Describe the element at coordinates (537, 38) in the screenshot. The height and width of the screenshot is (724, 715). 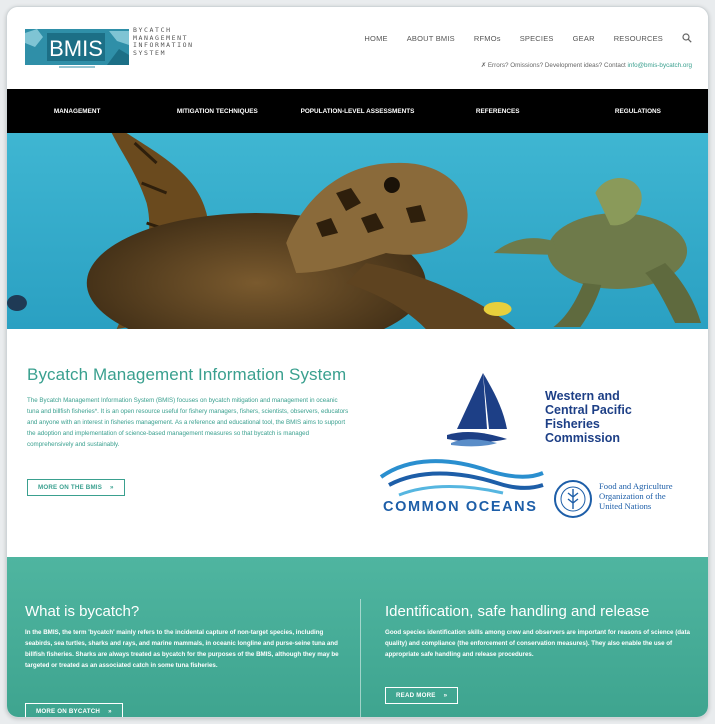
I see `nav-species: SPECIES` at that location.